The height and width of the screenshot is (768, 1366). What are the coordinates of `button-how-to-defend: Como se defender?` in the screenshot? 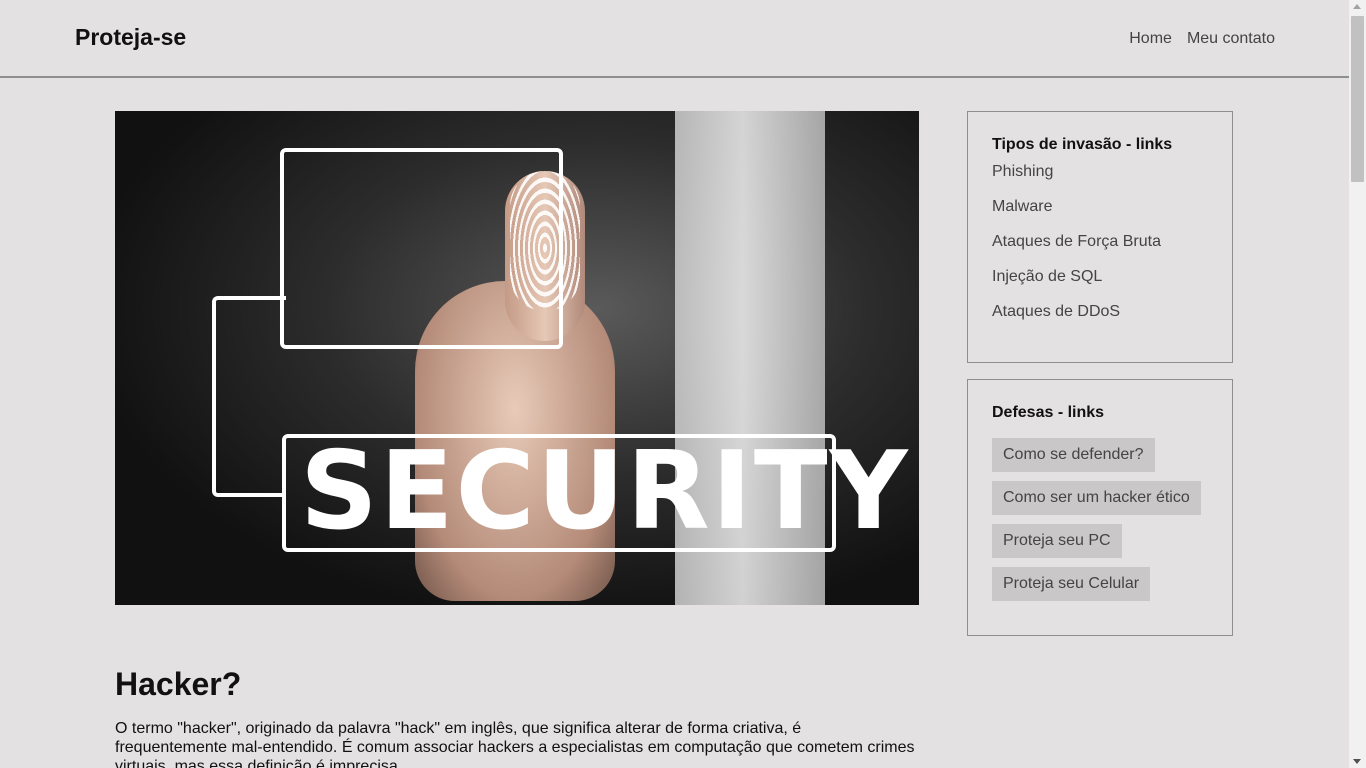 It's located at (1073, 455).